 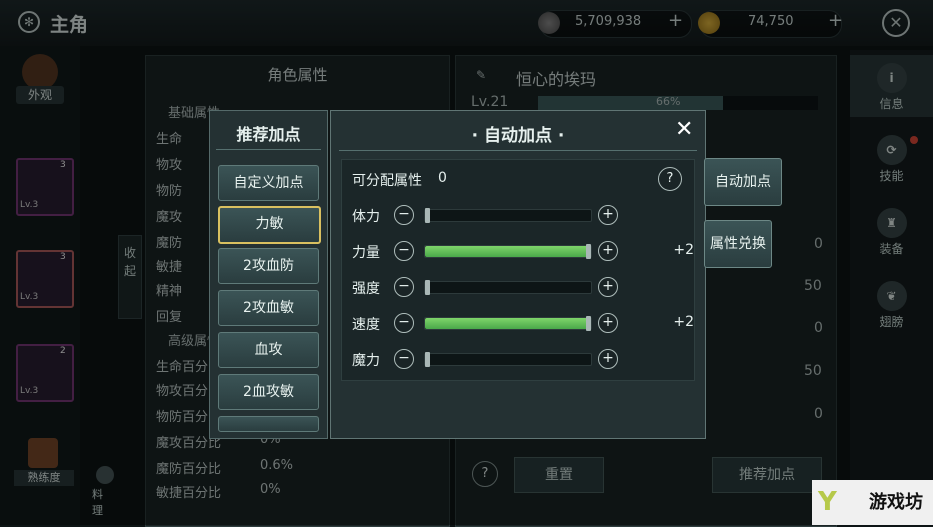 I want to click on attr-row-speed: 速度 − + +2, so click(x=523, y=323).